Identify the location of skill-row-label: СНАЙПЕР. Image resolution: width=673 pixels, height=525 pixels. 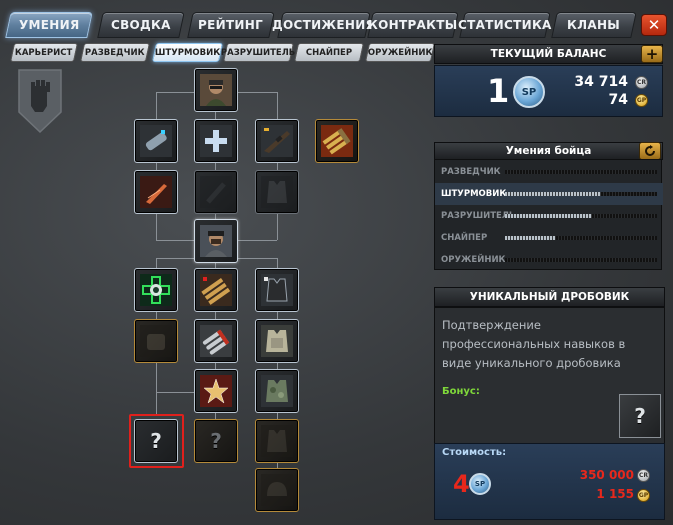
(464, 238).